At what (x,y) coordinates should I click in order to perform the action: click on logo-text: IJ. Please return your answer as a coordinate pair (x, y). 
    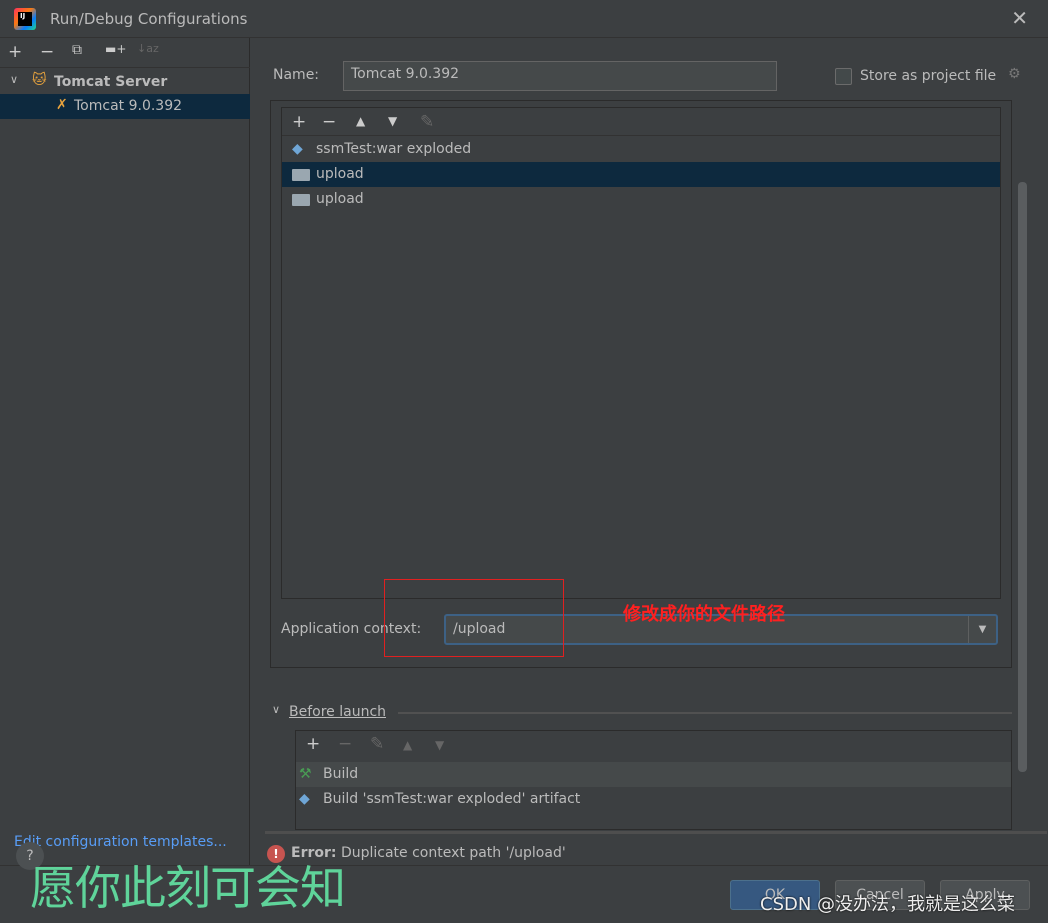
    Looking at the image, I should click on (25, 19).